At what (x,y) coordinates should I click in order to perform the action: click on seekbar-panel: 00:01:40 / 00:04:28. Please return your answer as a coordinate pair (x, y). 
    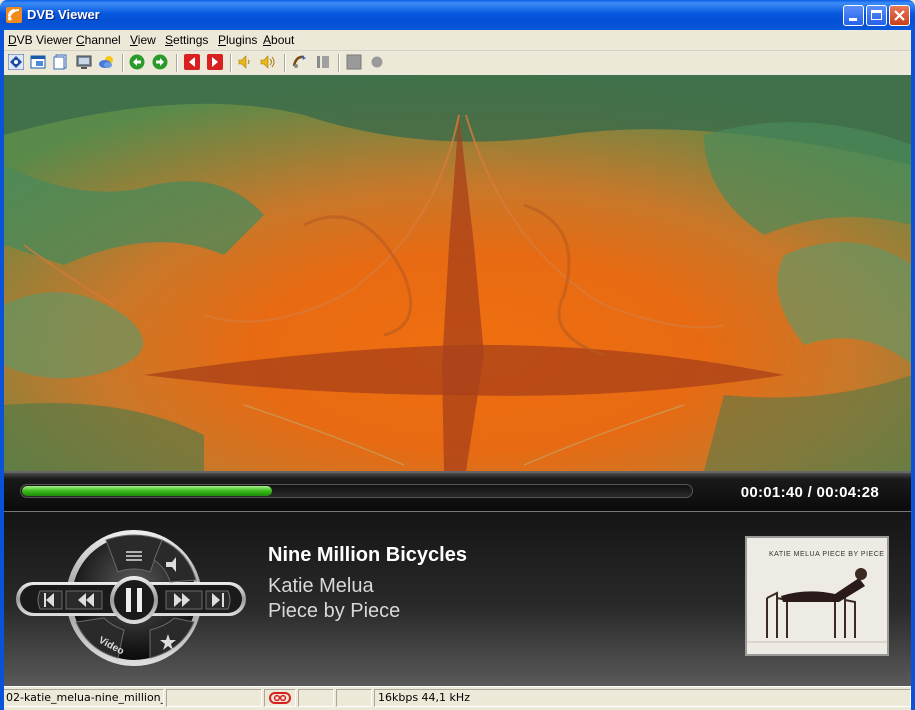
    Looking at the image, I should click on (458, 492).